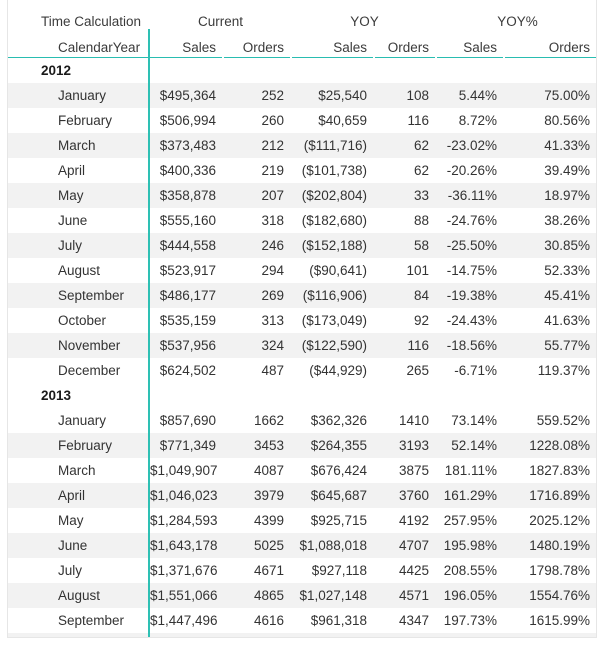  Describe the element at coordinates (414, 570) in the screenshot. I see `cell-yoy-orders: 4425` at that location.